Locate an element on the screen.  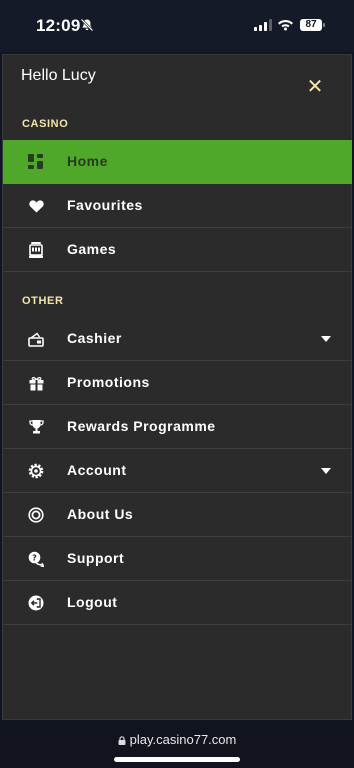
menu-item-rewards: Rewards Programme is located at coordinates (177, 427).